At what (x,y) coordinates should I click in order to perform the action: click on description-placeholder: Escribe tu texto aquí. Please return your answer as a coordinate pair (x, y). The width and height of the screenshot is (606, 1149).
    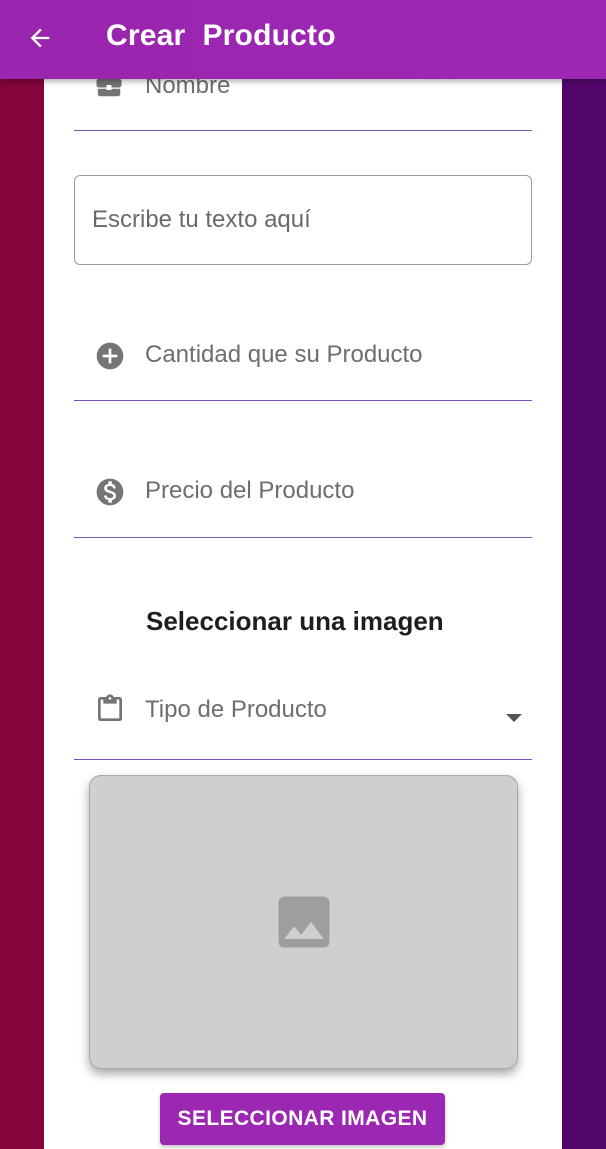
    Looking at the image, I should click on (201, 219).